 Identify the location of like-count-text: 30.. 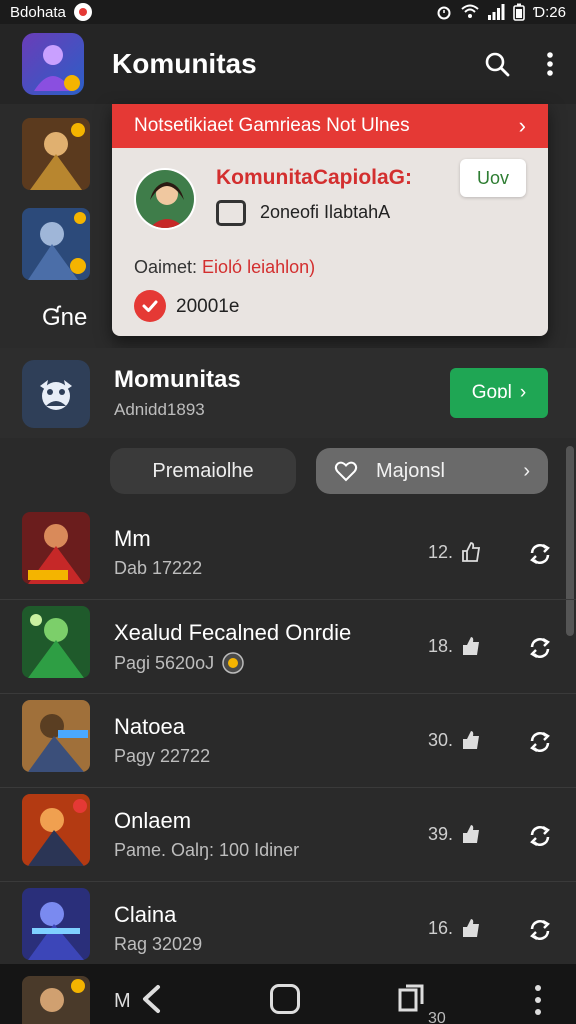
(441, 739).